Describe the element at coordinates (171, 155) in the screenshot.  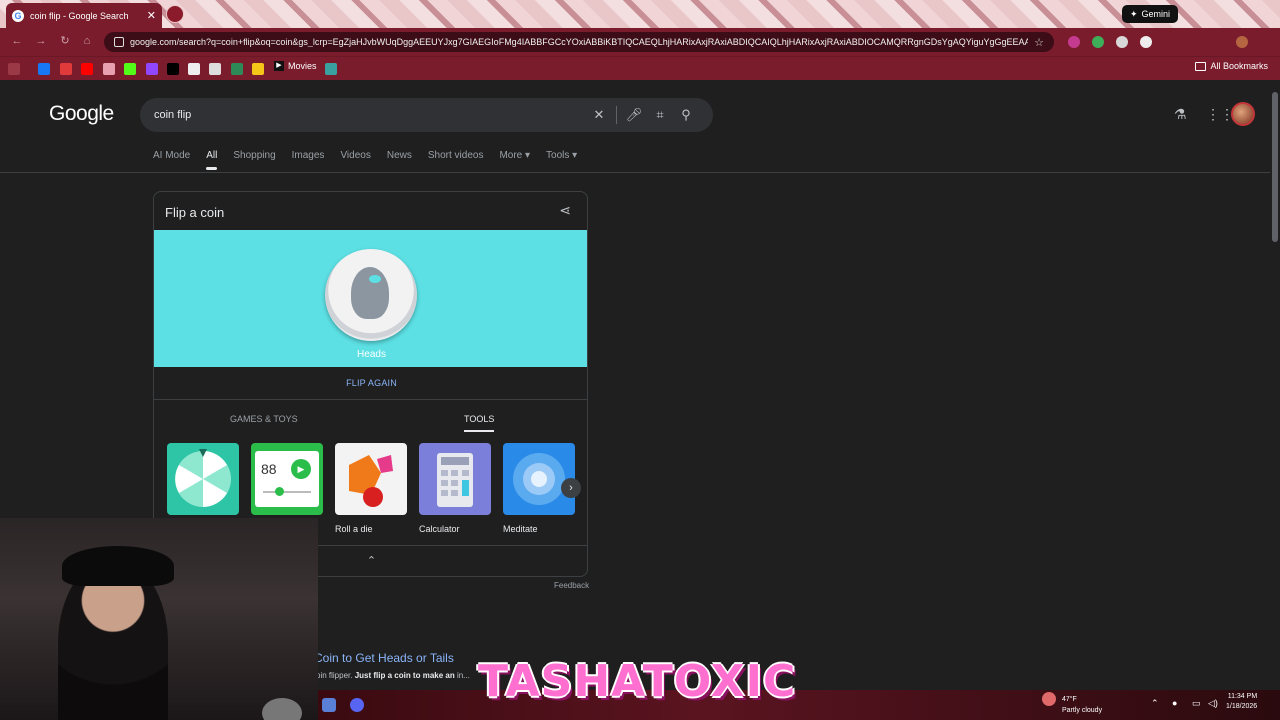
I see `tab-ai-mode: AI Mode` at that location.